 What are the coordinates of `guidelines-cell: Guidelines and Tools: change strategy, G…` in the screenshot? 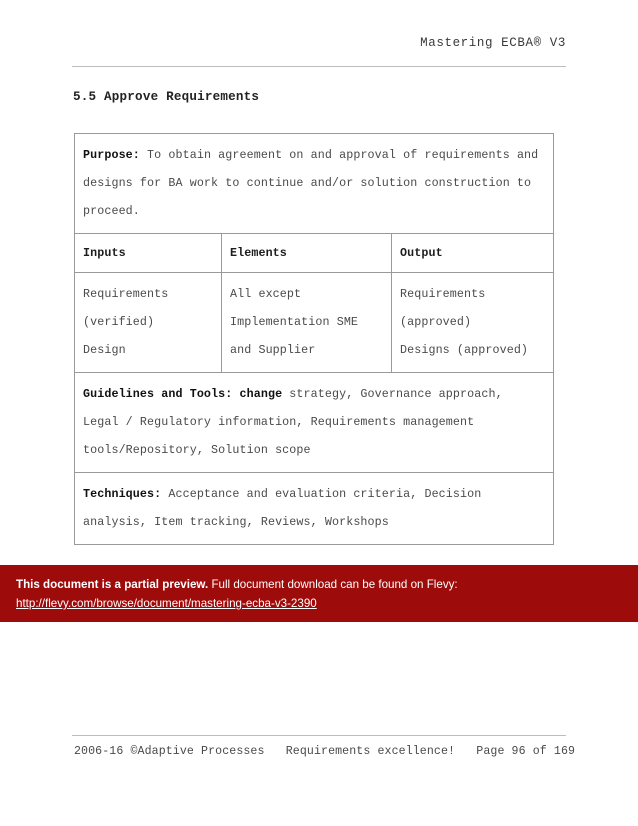 It's located at (314, 422).